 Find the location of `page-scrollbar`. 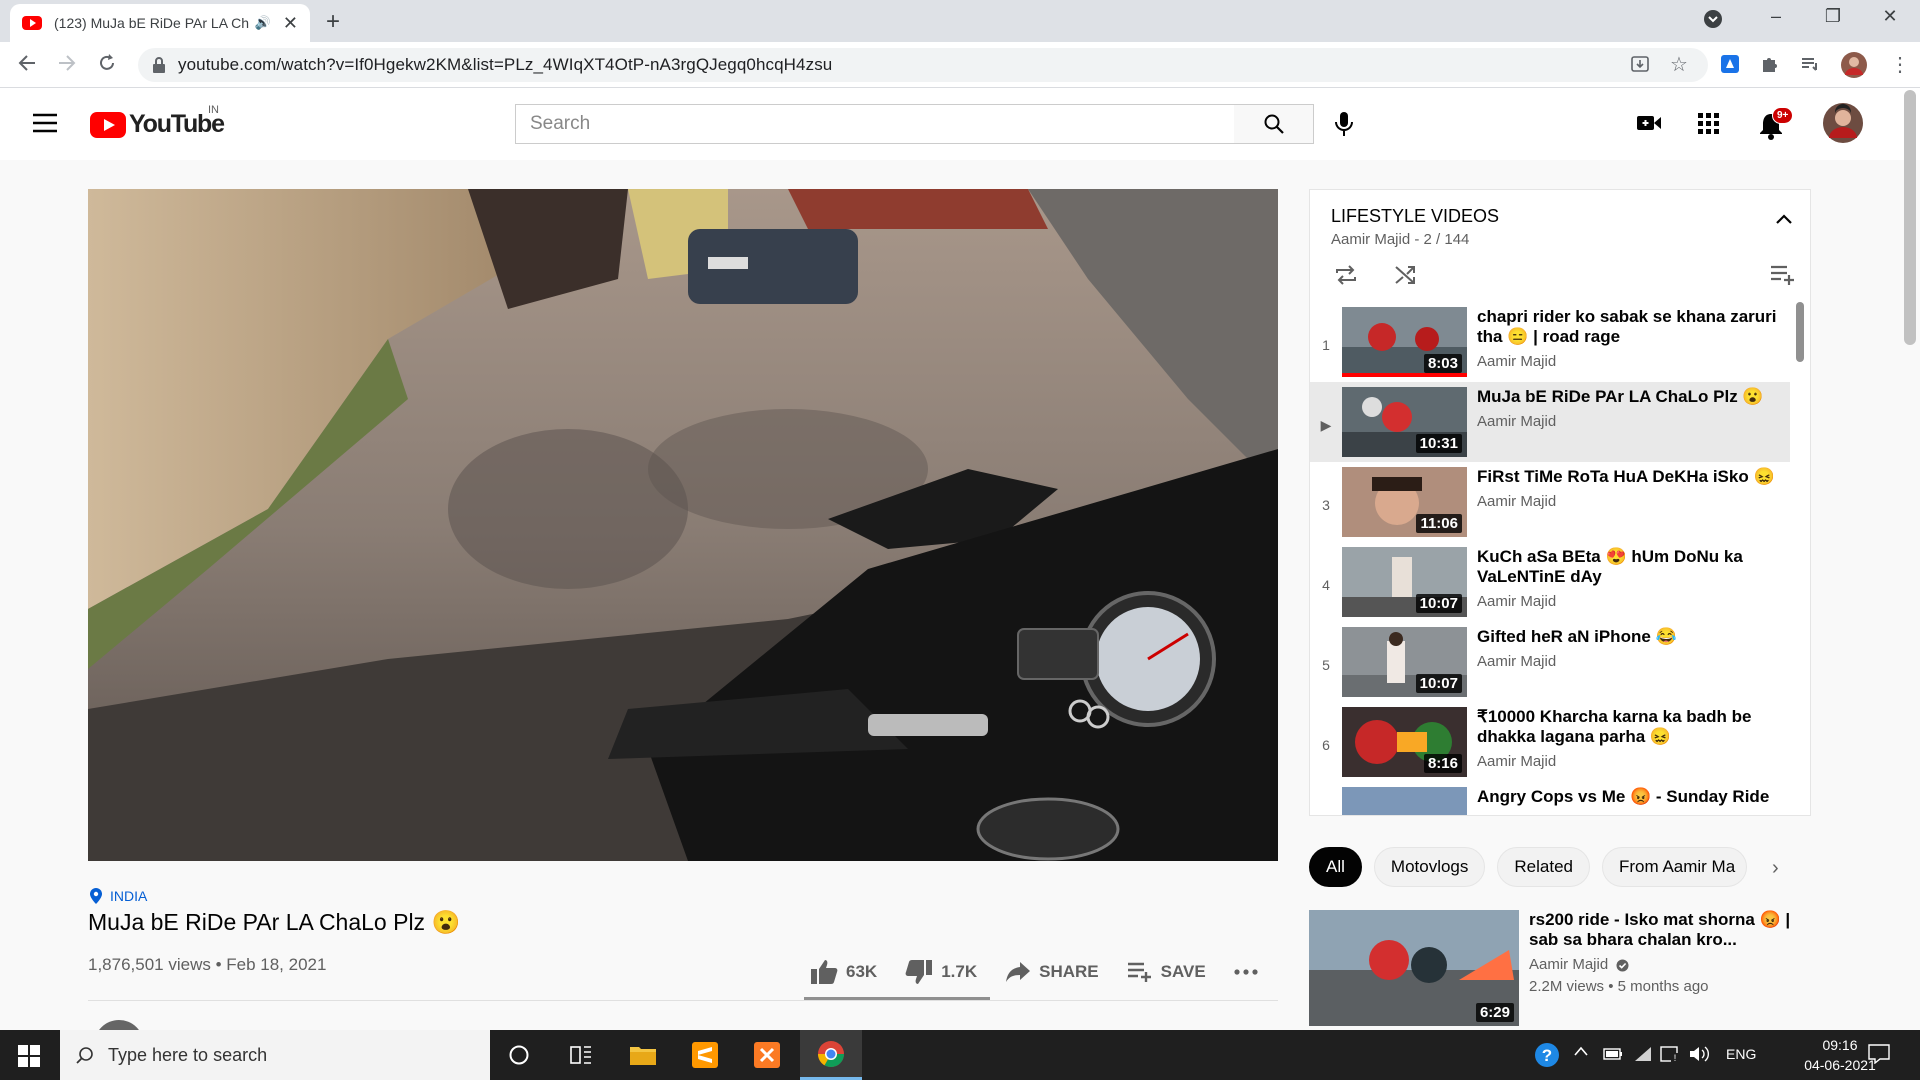

page-scrollbar is located at coordinates (1910, 217).